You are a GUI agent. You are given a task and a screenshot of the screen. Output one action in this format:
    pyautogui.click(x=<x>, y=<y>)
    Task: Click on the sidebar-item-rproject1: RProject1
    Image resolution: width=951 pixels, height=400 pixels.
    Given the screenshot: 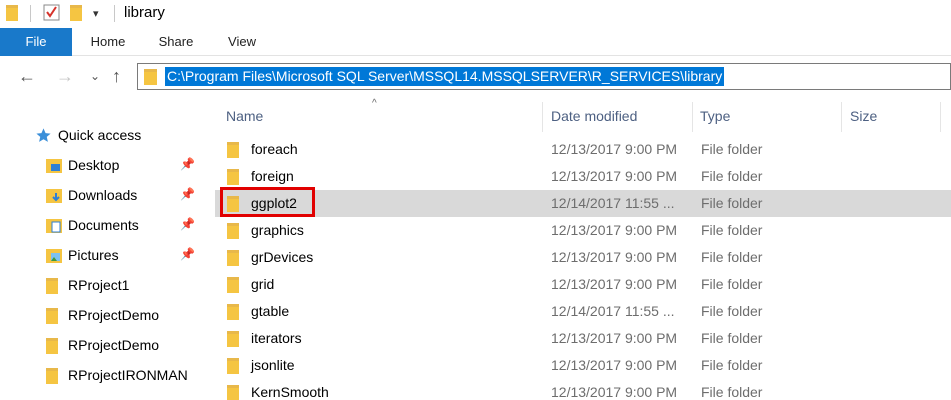 What is the action you would take?
    pyautogui.click(x=100, y=286)
    